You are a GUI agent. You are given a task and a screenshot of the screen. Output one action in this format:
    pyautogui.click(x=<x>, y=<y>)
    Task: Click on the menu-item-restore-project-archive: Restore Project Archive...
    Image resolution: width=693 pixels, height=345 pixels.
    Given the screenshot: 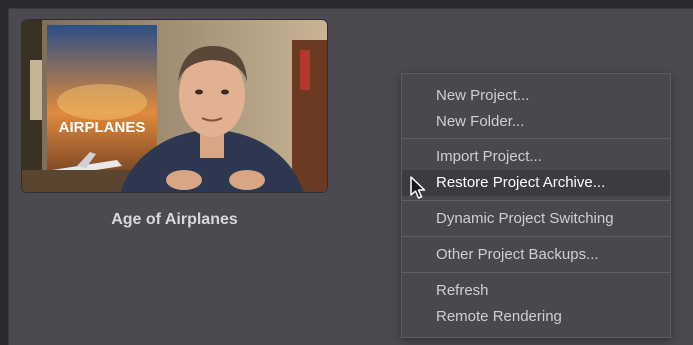 What is the action you would take?
    pyautogui.click(x=536, y=183)
    